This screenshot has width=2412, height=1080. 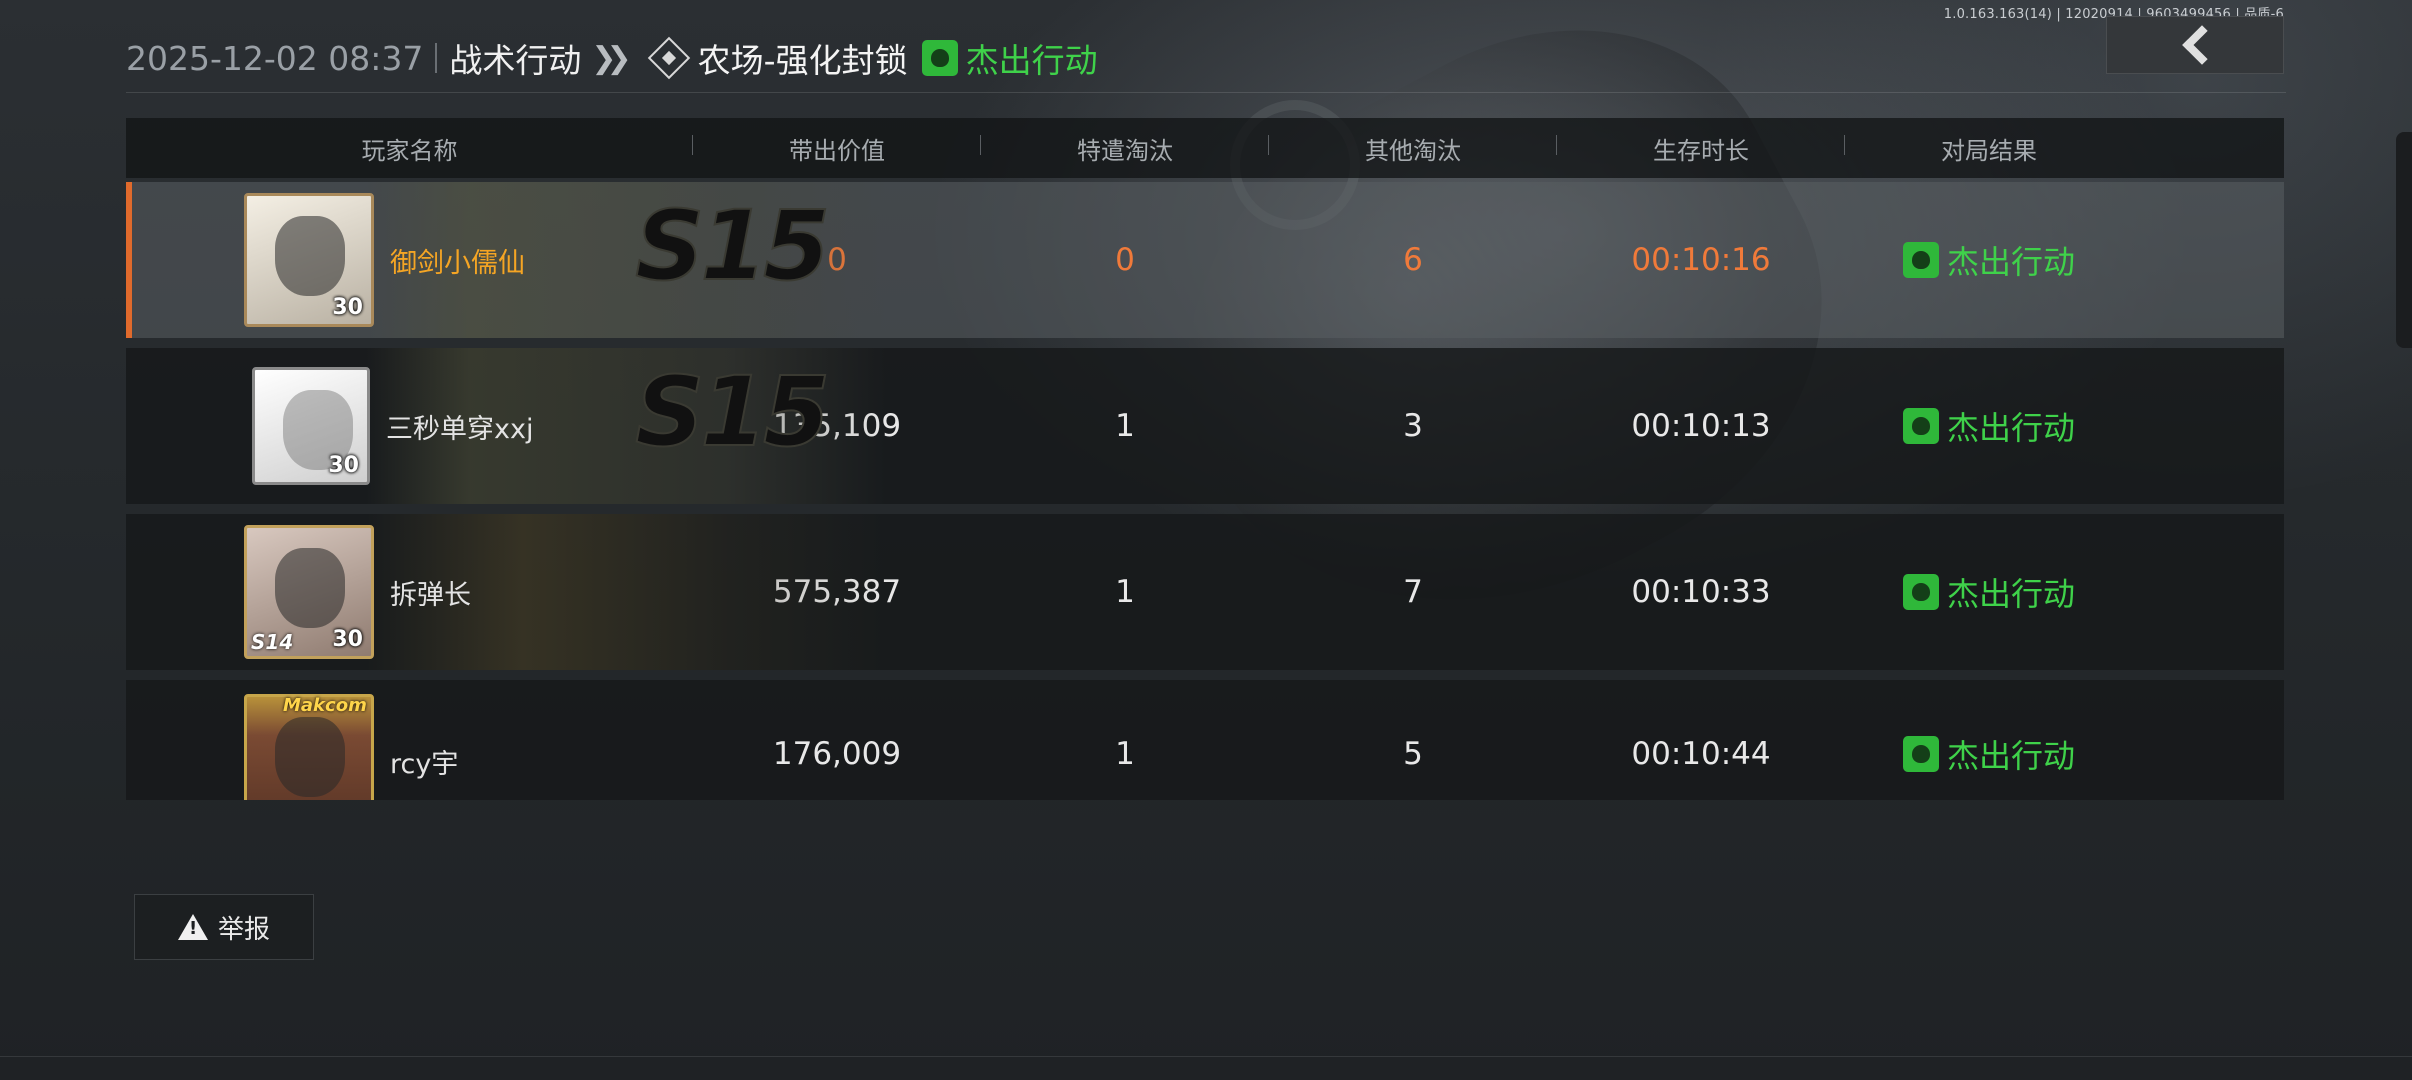 I want to click on table-row: Makcom rcy宇 176,009 1 5 00:10:44 杰出行动, so click(x=1205, y=740).